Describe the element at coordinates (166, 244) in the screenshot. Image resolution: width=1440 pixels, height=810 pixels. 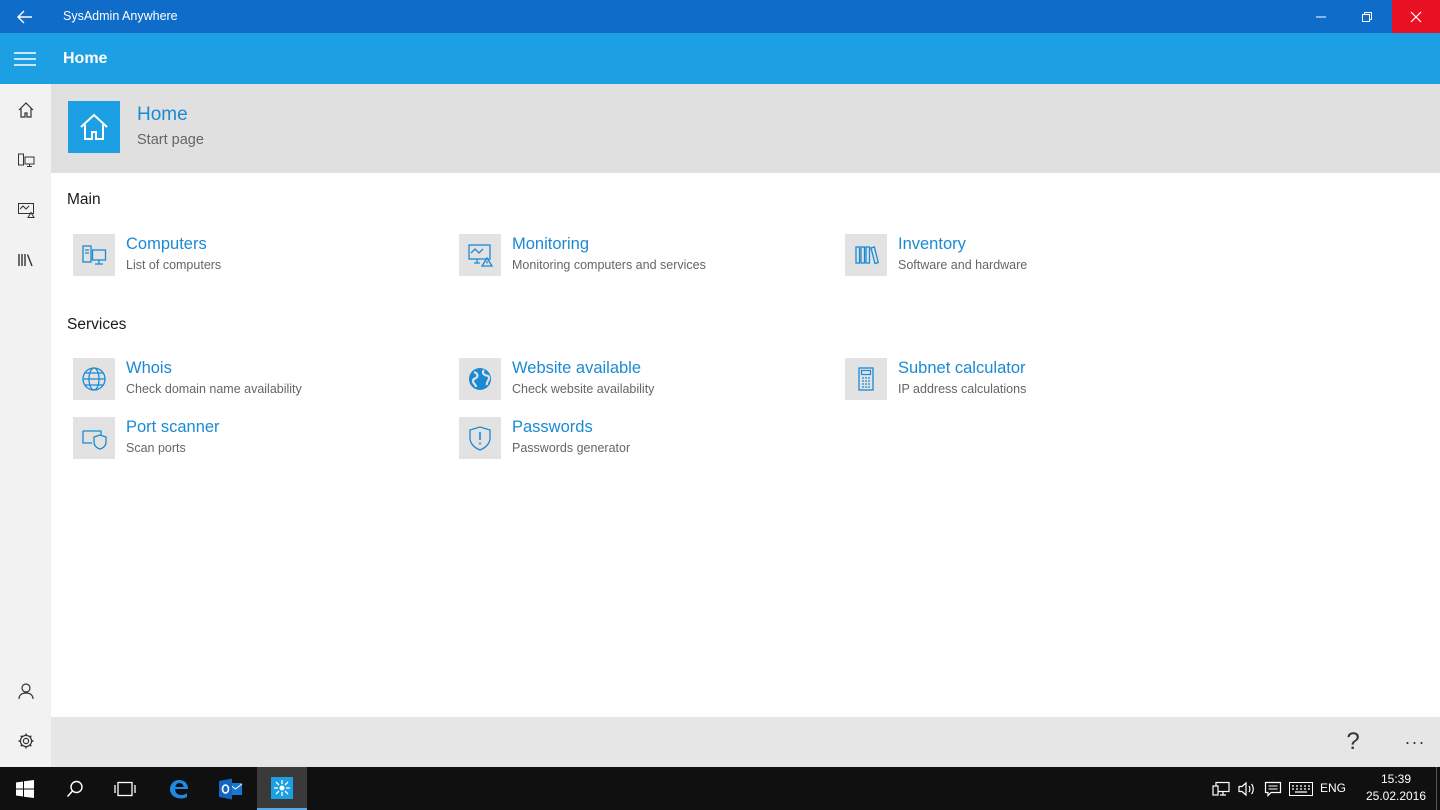
I see `item-label: Computers` at that location.